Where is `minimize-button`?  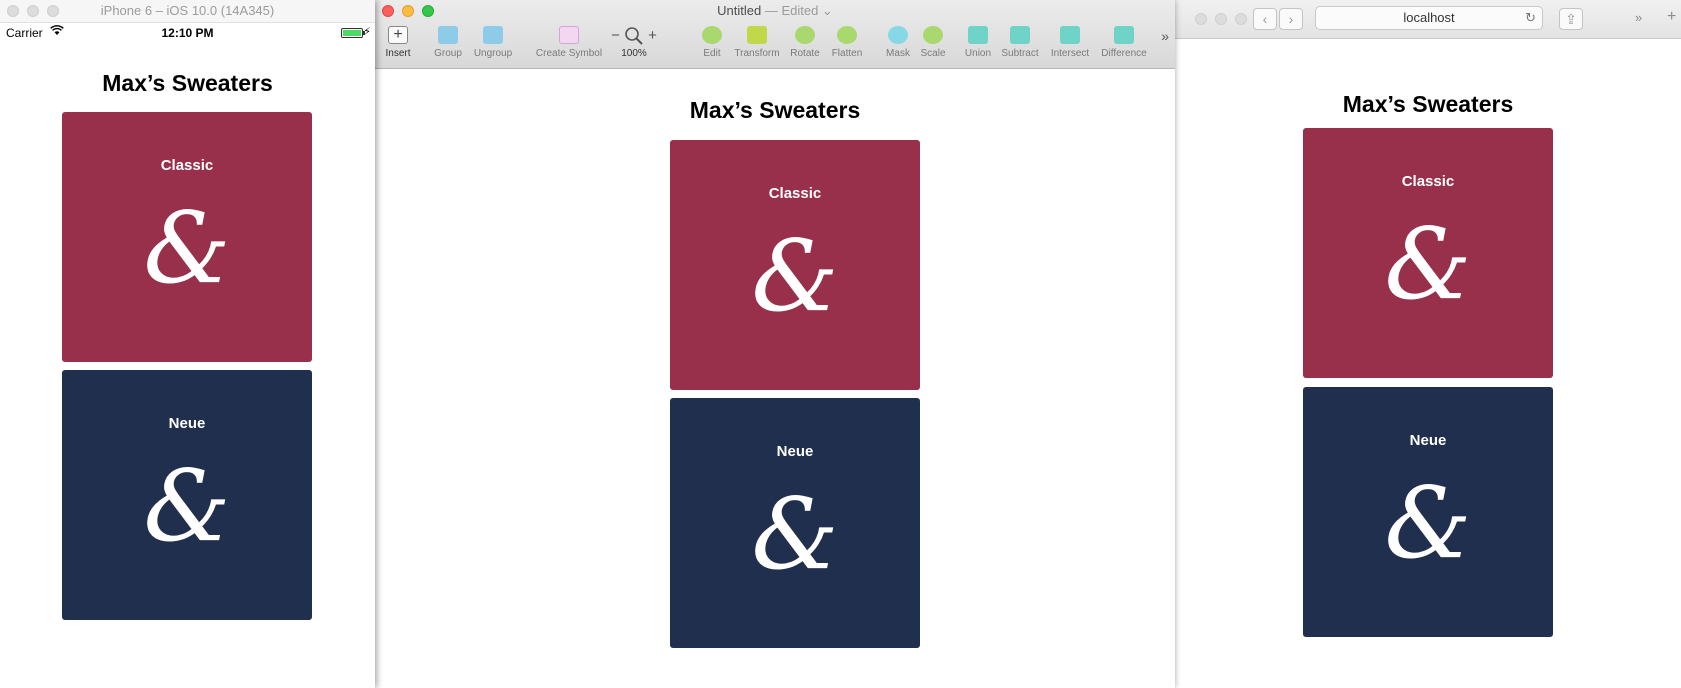 minimize-button is located at coordinates (1221, 19).